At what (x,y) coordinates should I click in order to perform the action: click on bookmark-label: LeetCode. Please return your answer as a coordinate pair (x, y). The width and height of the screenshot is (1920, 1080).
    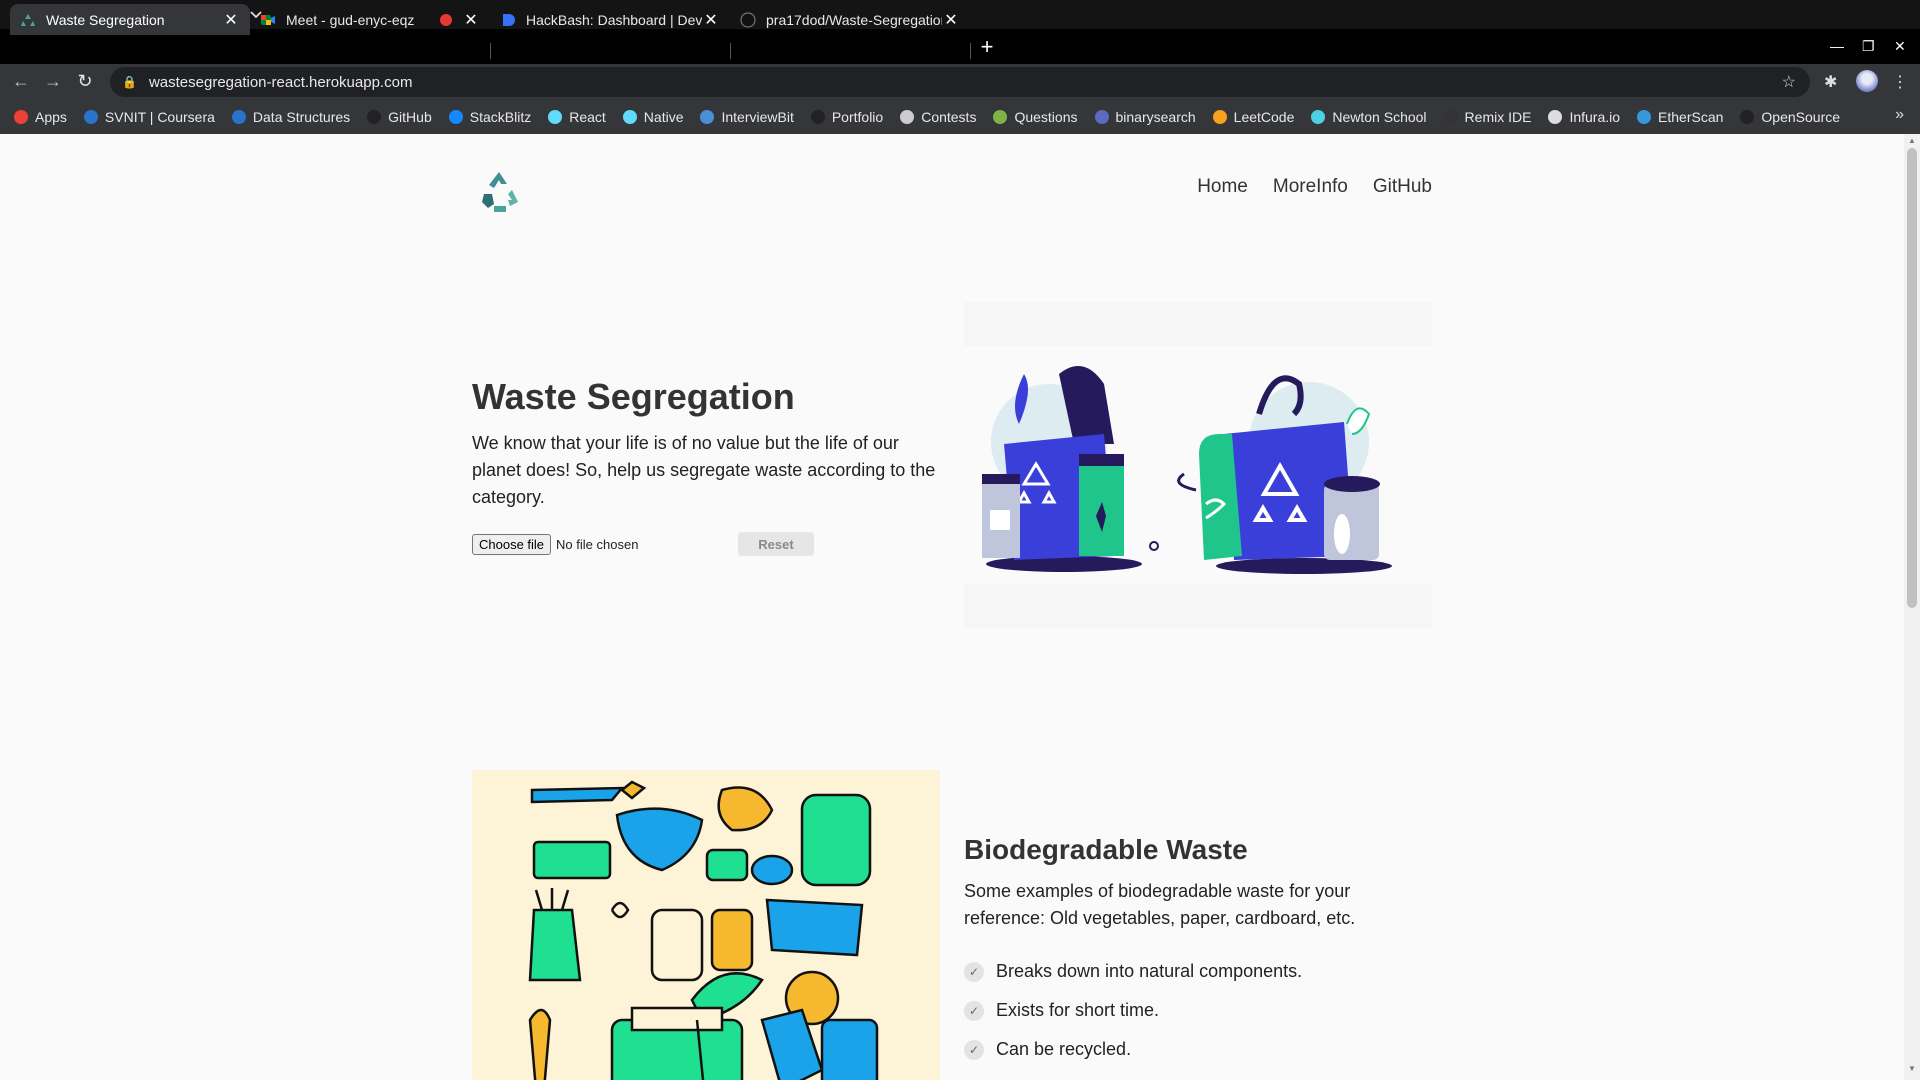
    Looking at the image, I should click on (1264, 117).